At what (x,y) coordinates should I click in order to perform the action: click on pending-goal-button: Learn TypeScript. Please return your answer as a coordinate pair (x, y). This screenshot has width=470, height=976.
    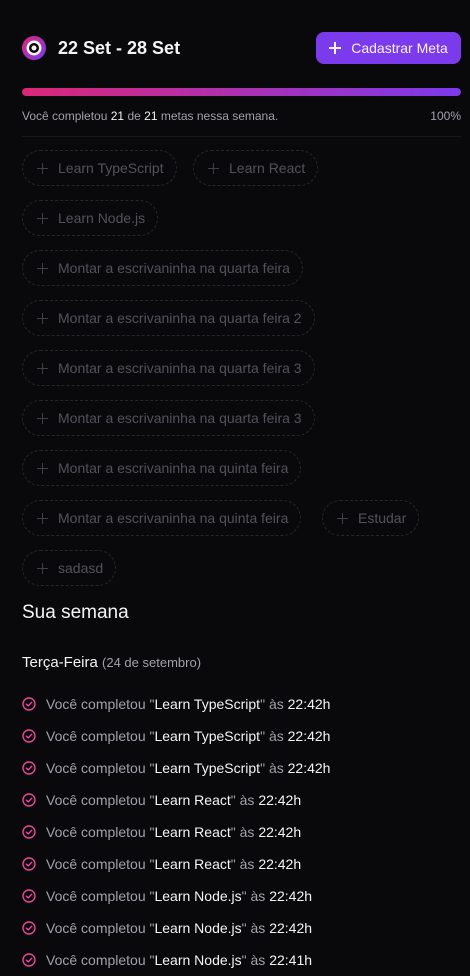
    Looking at the image, I should click on (99, 168).